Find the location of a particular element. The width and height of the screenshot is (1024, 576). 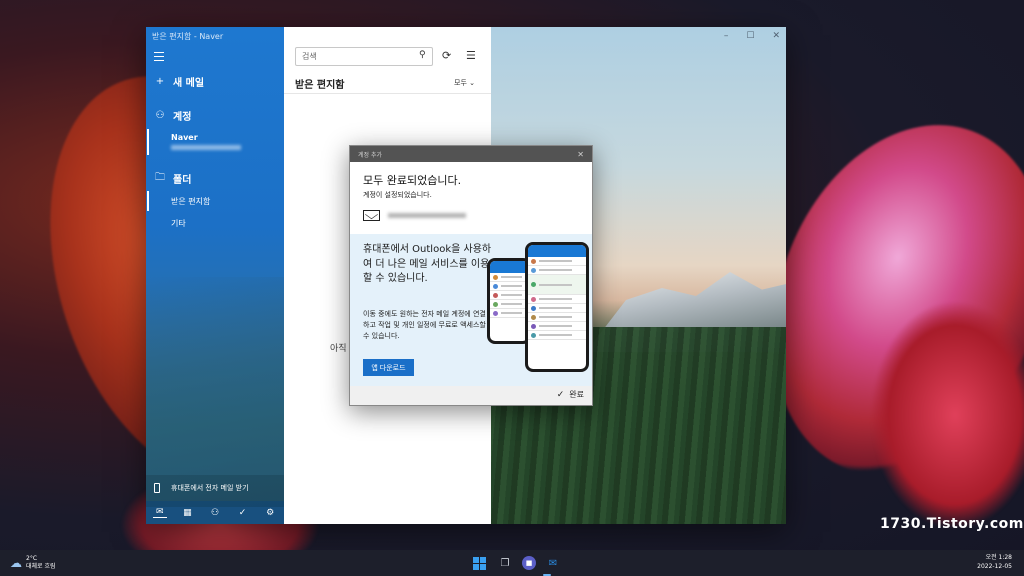

clock: 오전 1:28 2022-12-05 is located at coordinates (994, 562).